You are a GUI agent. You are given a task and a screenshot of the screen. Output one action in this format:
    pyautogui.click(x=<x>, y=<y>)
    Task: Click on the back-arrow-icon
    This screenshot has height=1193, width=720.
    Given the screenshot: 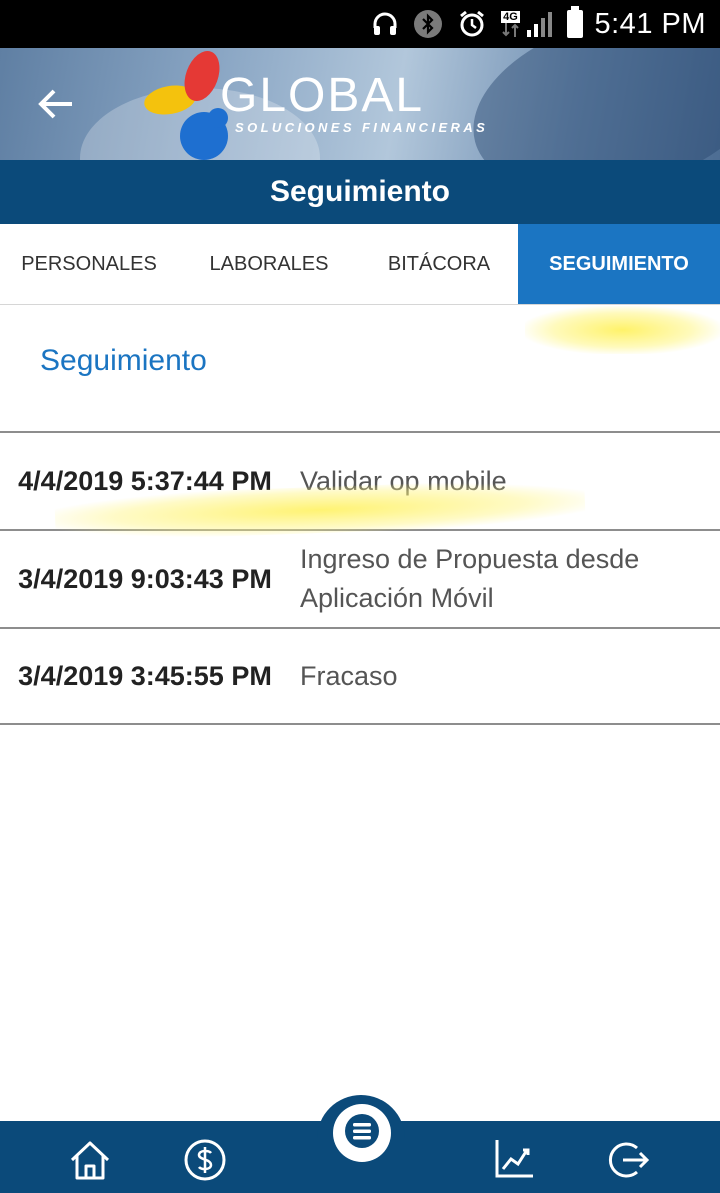 What is the action you would take?
    pyautogui.click(x=56, y=104)
    